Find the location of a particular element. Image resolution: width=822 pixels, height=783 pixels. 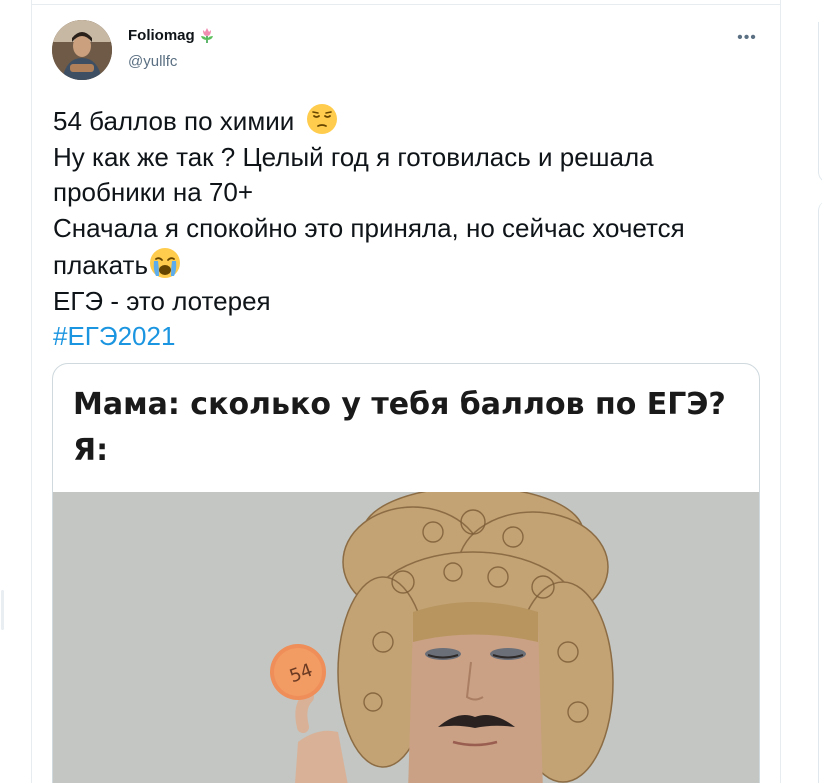

tweet-line: 54 баллов по химии is located at coordinates (413, 121).